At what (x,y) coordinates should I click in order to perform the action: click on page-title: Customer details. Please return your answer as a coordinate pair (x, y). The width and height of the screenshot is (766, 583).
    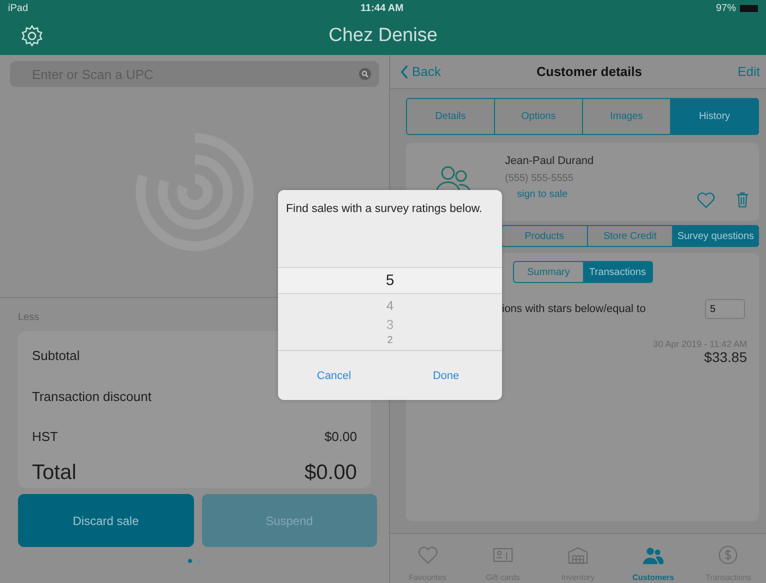
    Looking at the image, I should click on (589, 71).